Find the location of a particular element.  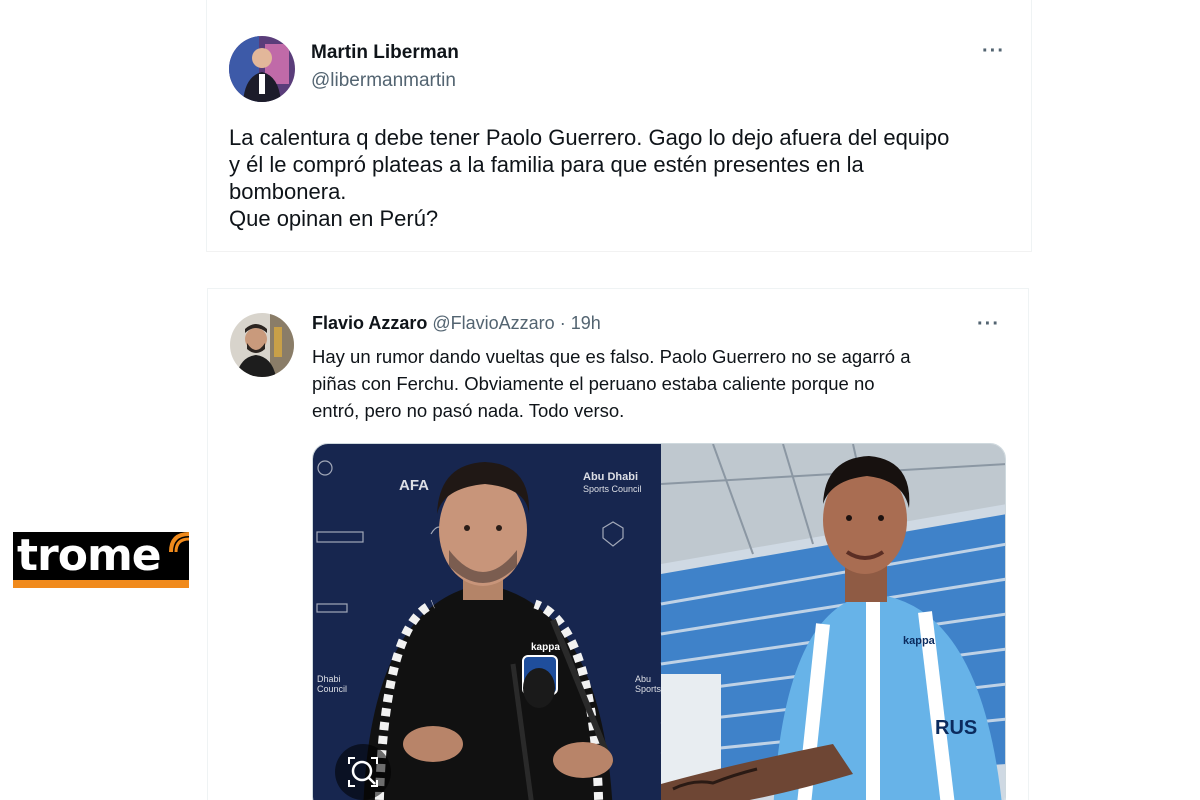

avatar-liberman is located at coordinates (262, 69).